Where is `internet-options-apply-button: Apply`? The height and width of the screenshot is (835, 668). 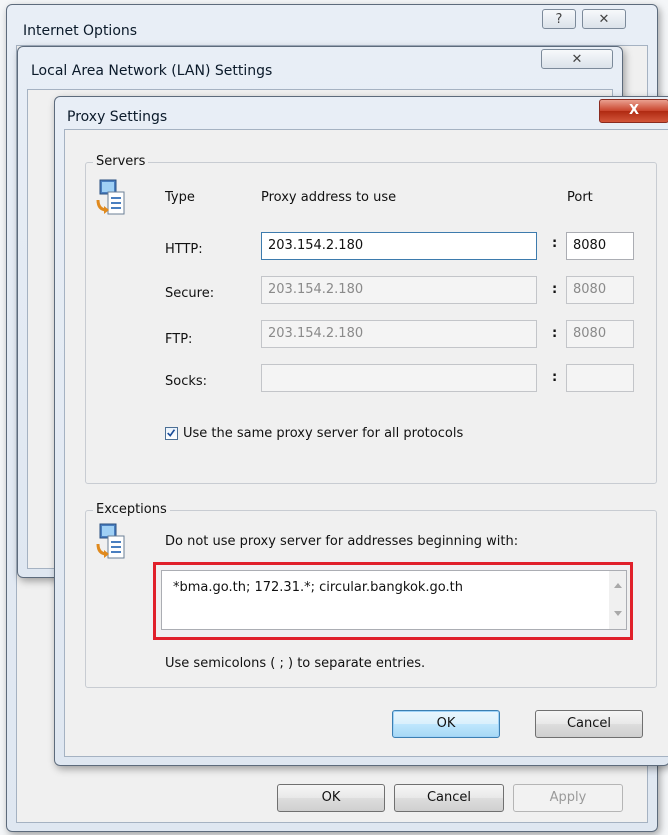 internet-options-apply-button: Apply is located at coordinates (568, 798).